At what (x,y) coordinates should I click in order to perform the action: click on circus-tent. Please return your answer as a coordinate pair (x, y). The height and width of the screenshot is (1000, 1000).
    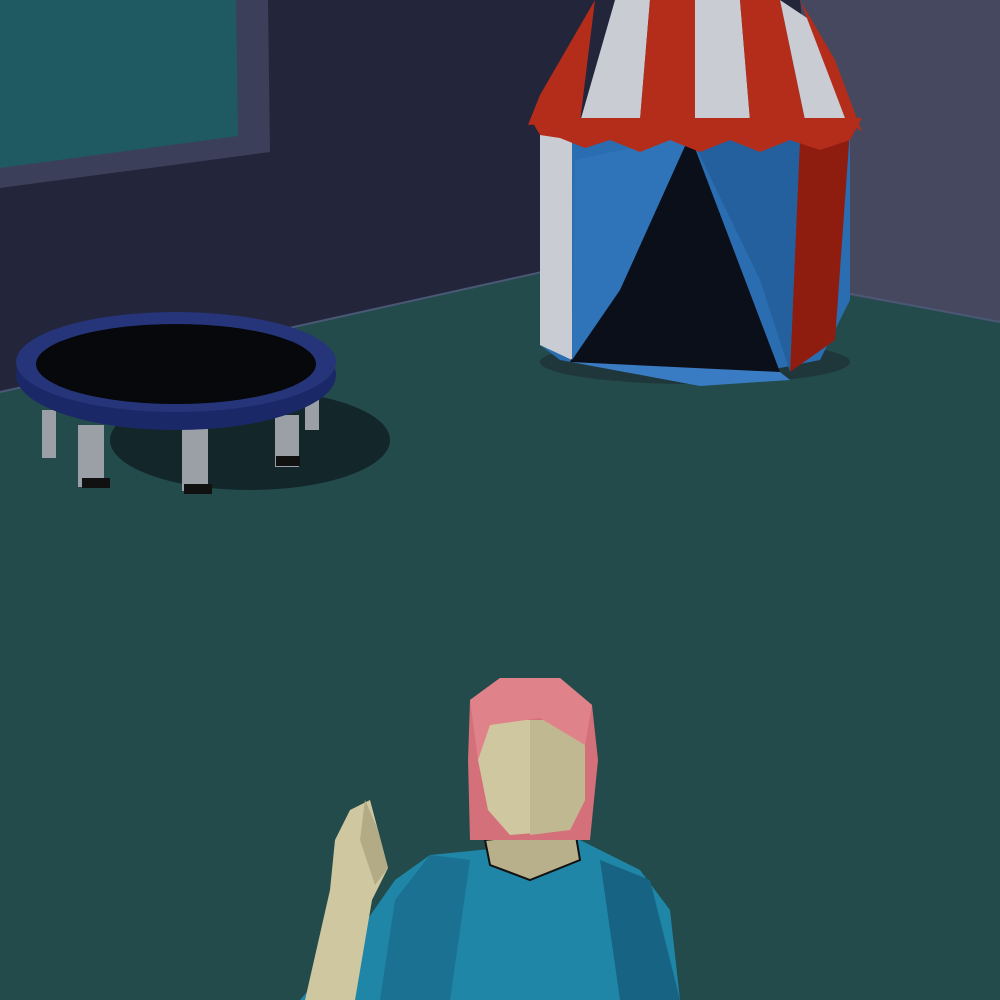
    Looking at the image, I should click on (695, 193).